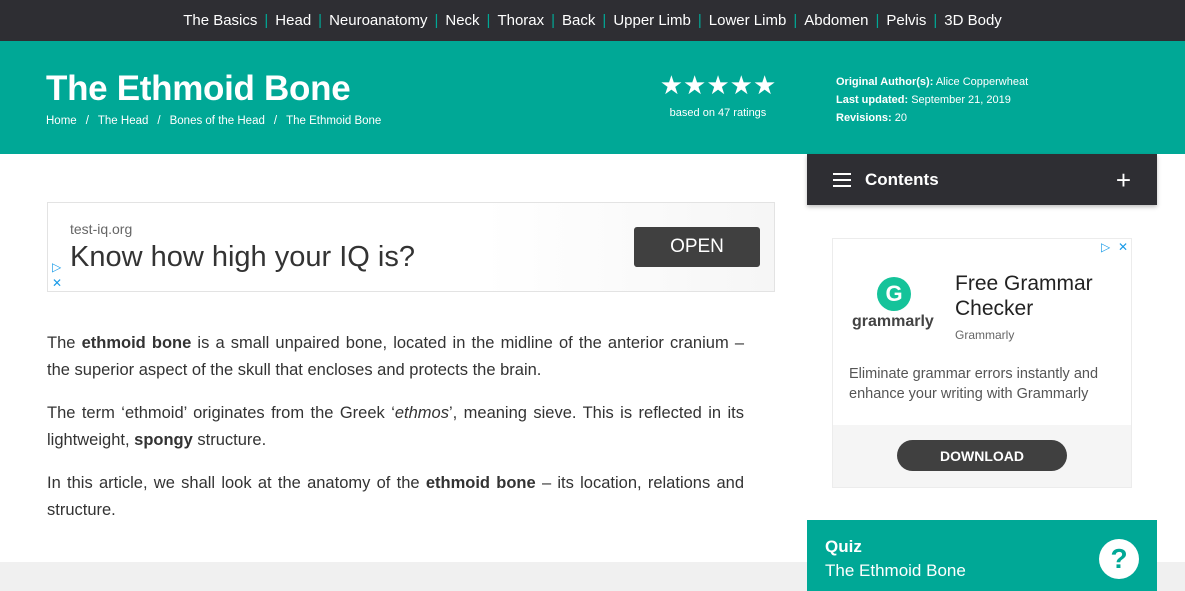 This screenshot has width=1185, height=591. Describe the element at coordinates (220, 20) in the screenshot. I see `nav-item-the-basics: The Basics` at that location.